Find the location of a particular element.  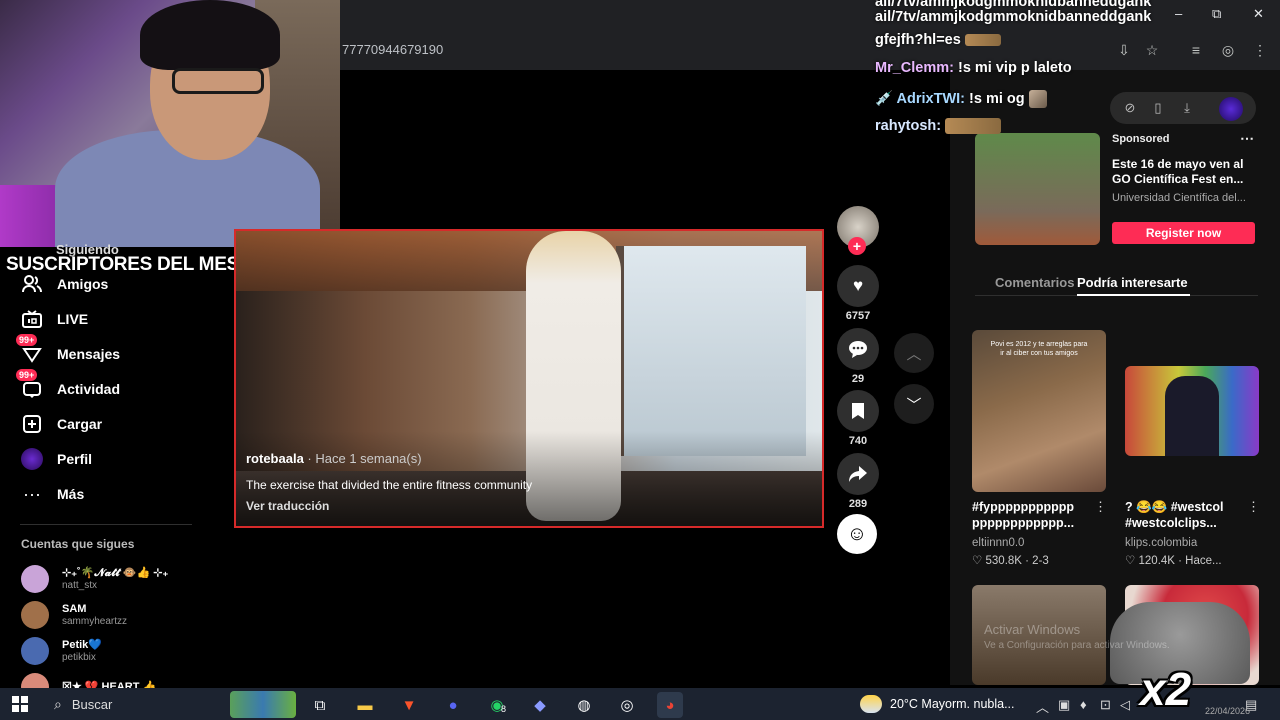

active-tab-indicator is located at coordinates (1133, 295).